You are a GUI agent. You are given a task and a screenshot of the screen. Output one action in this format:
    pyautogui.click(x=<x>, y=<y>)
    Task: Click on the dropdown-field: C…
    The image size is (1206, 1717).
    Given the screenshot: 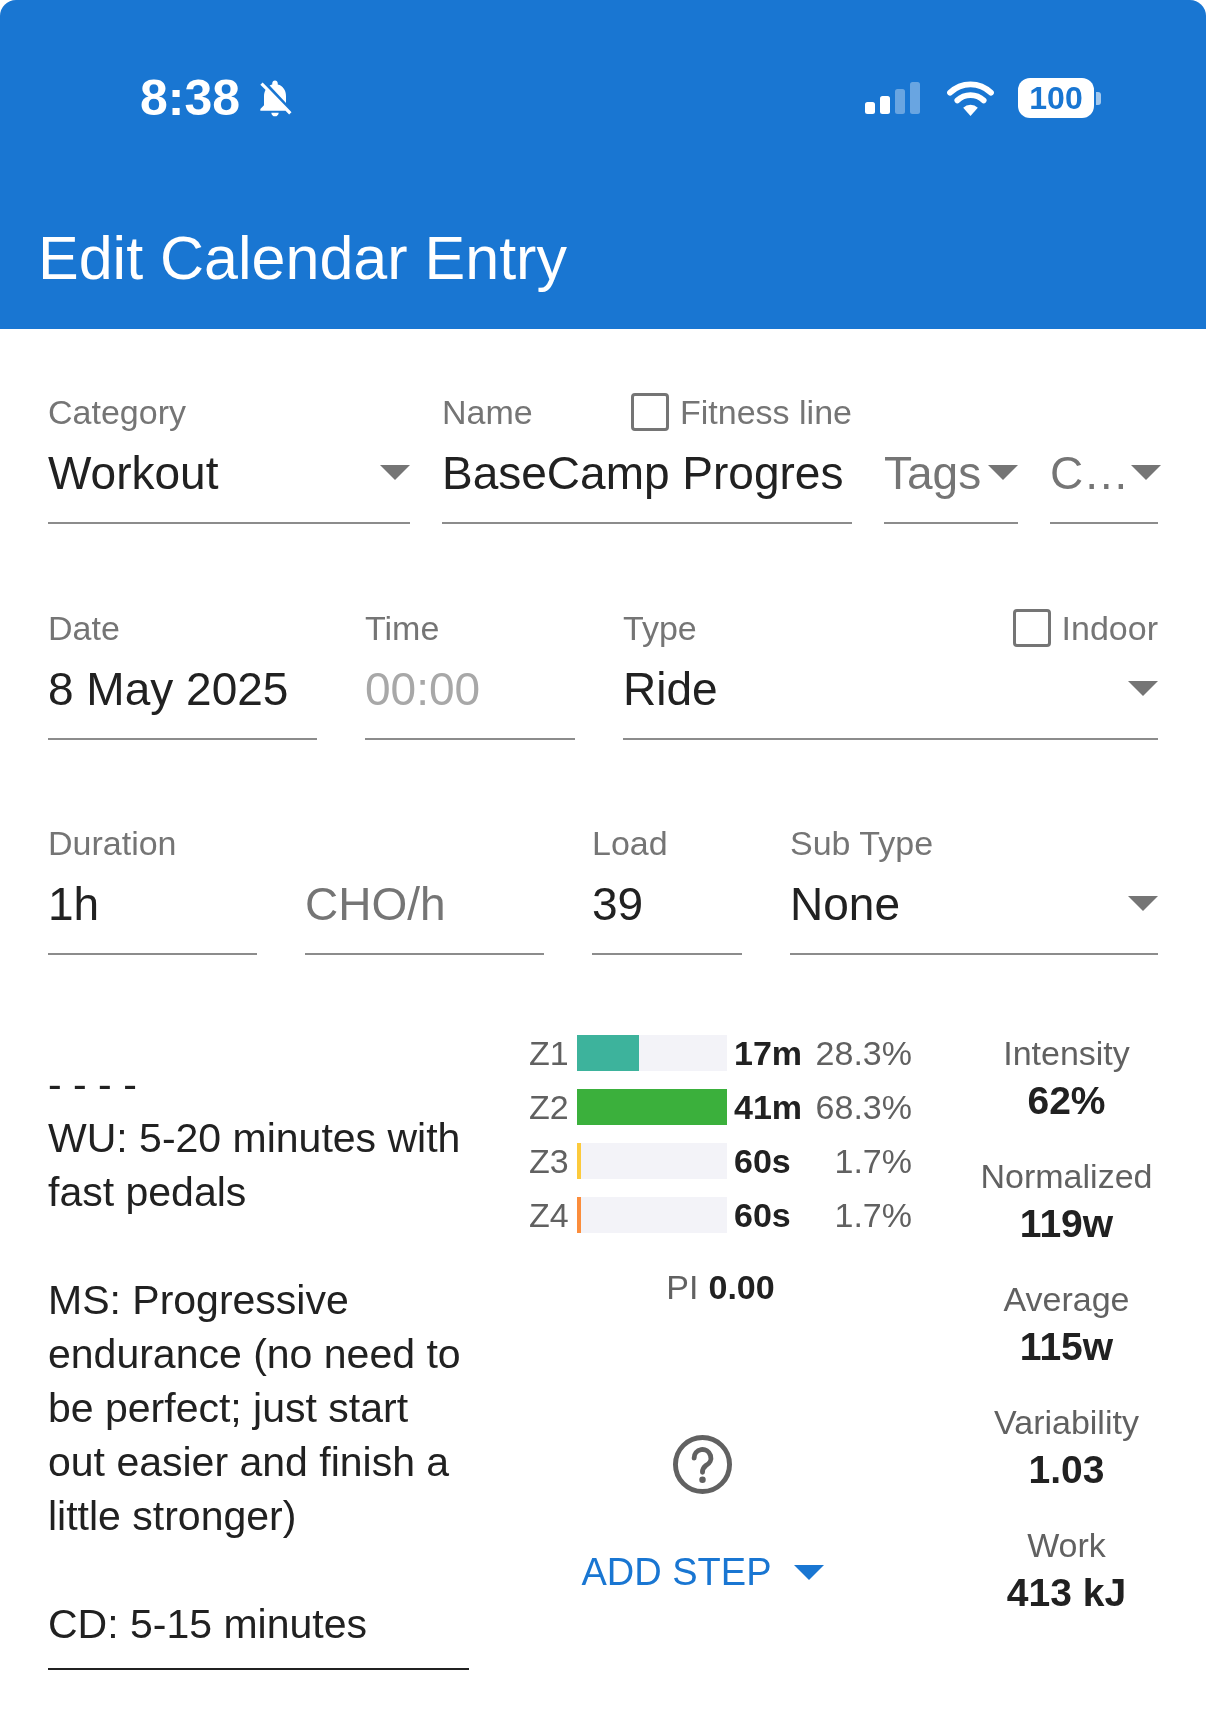 What is the action you would take?
    pyautogui.click(x=1104, y=484)
    